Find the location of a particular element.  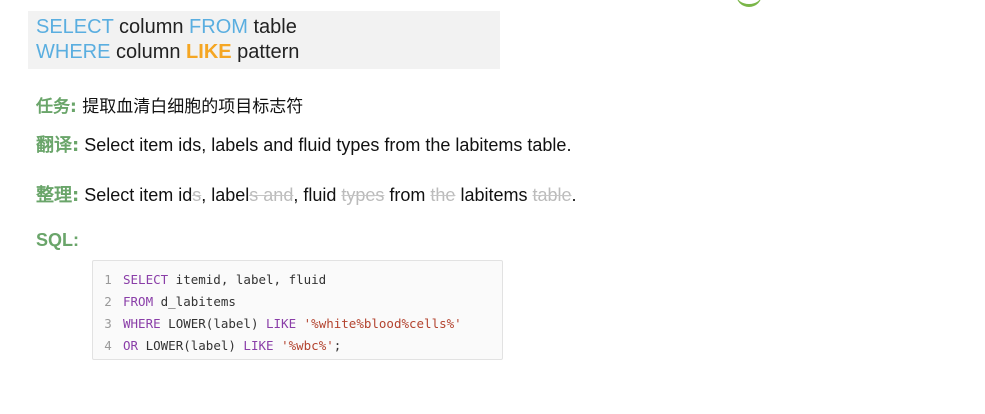

removed-word: s and is located at coordinates (271, 195).